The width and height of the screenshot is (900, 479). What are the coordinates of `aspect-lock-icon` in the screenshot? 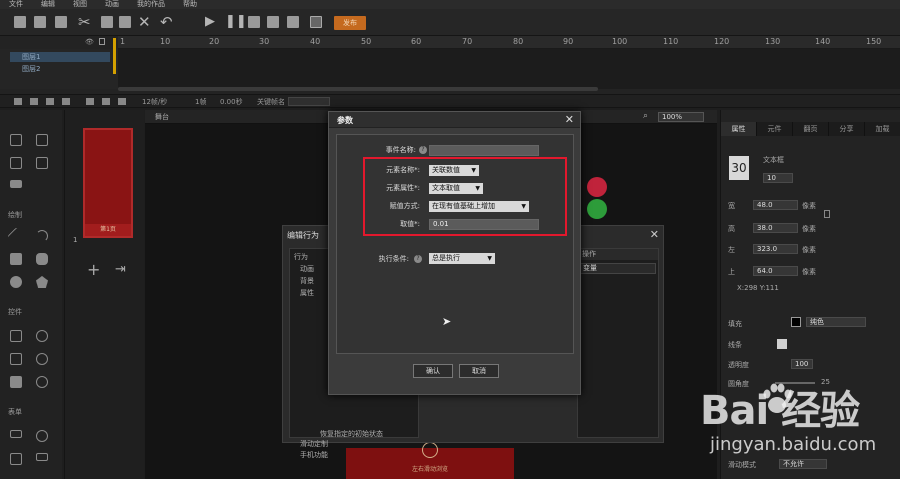 It's located at (827, 214).